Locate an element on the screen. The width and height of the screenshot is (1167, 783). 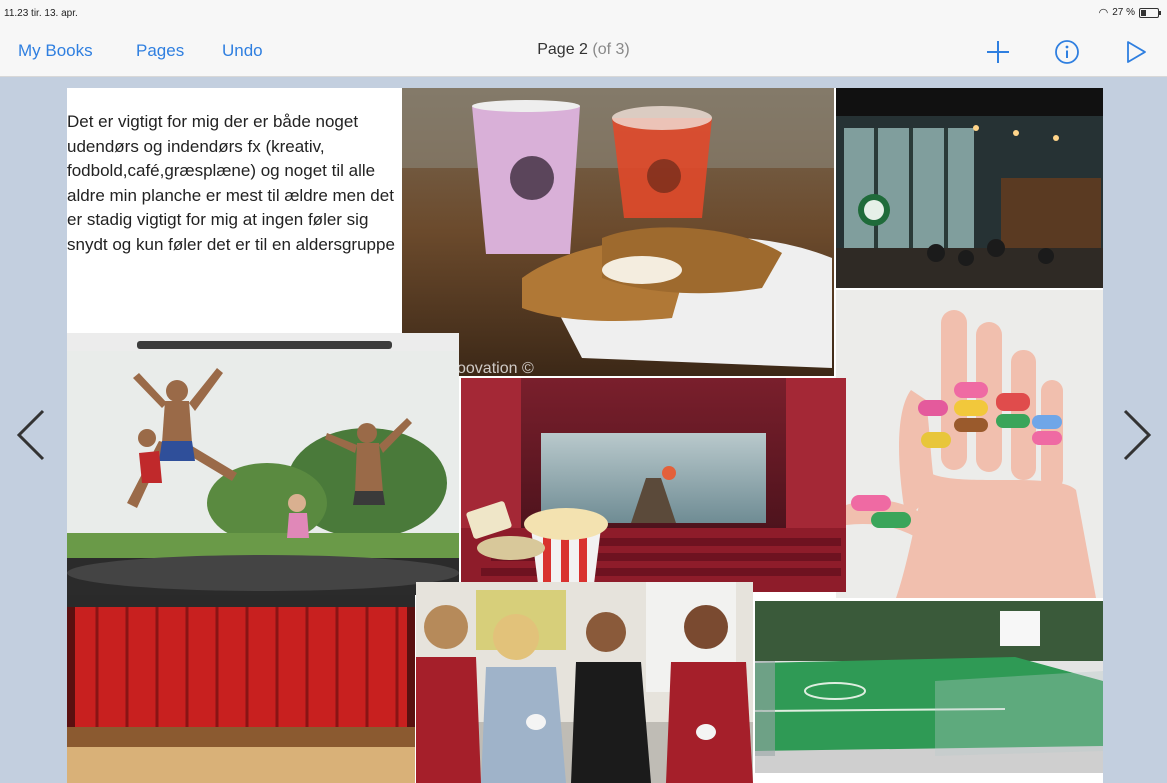
cafe-interior-photo is located at coordinates (969, 188).